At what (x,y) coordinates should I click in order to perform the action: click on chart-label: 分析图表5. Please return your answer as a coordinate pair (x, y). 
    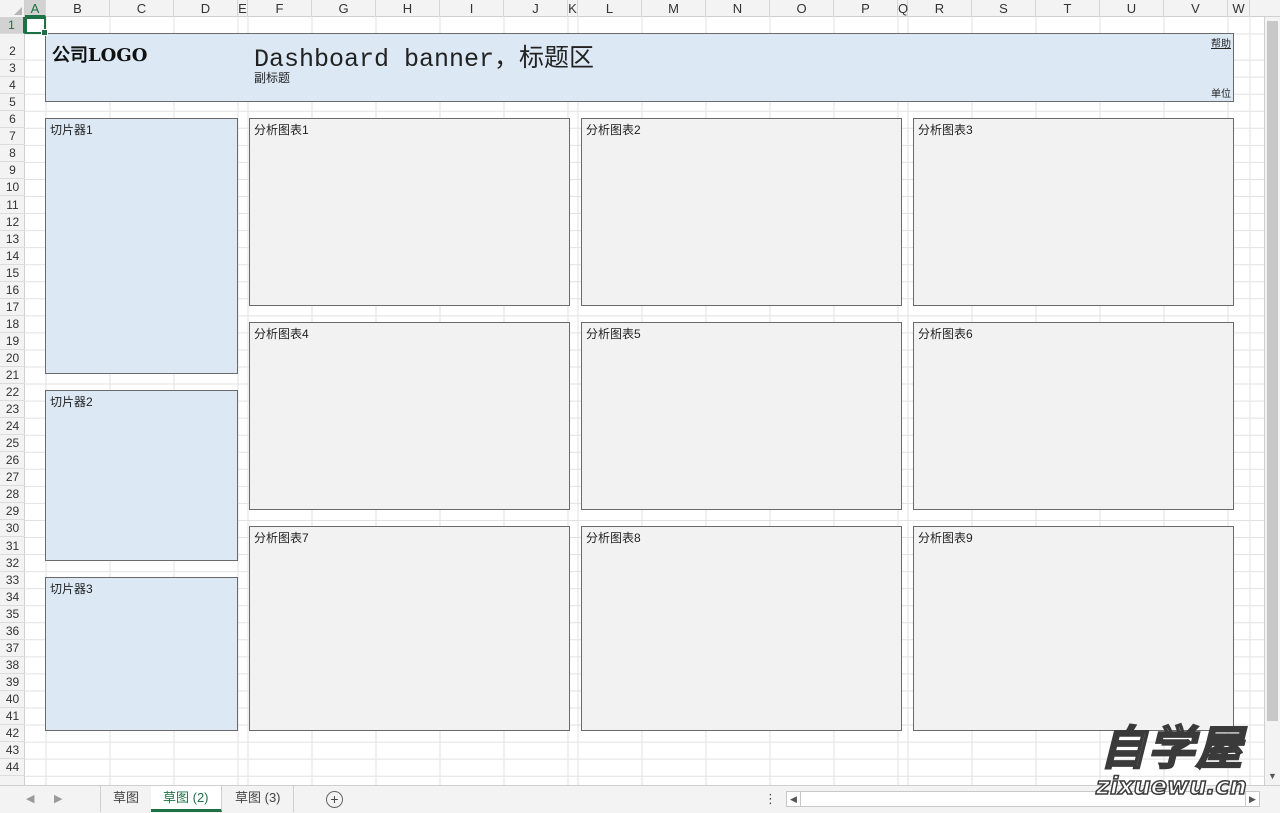
    Looking at the image, I should click on (613, 334).